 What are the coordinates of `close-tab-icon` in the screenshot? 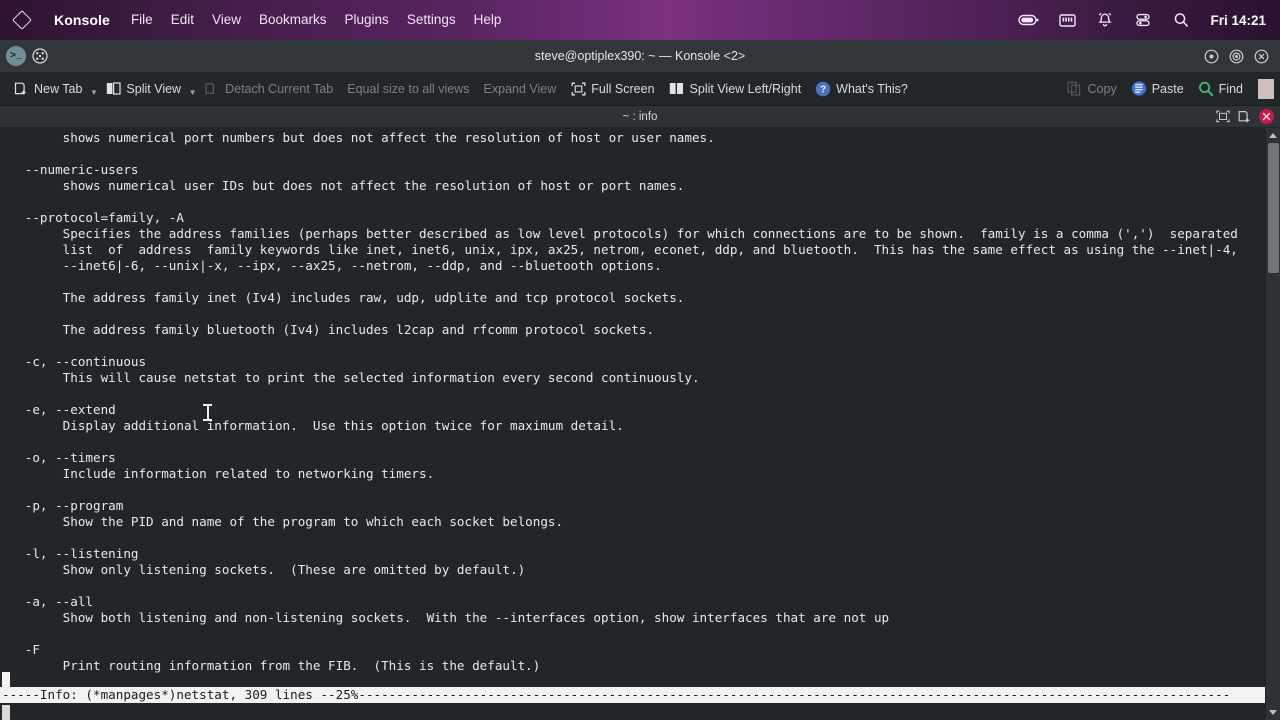 It's located at (1266, 116).